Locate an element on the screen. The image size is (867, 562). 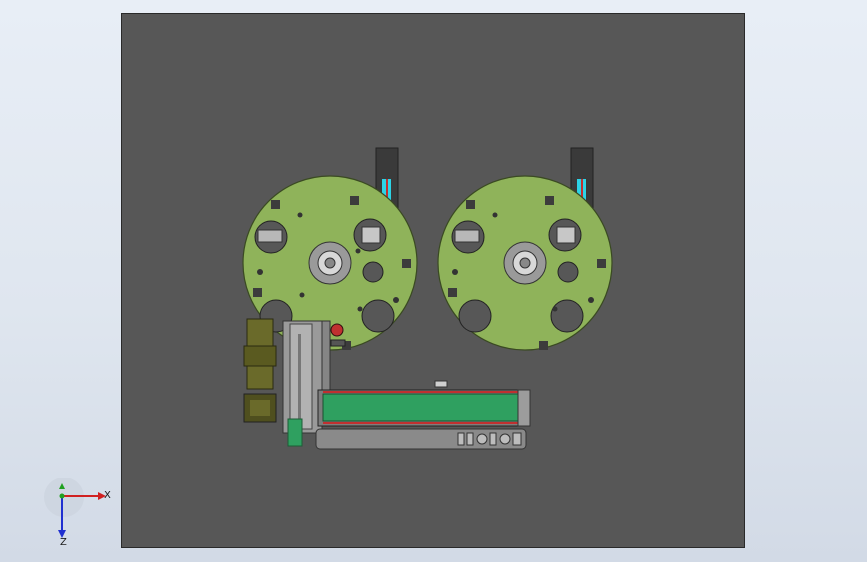
belt-conveyor is located at coordinates (423, 415).